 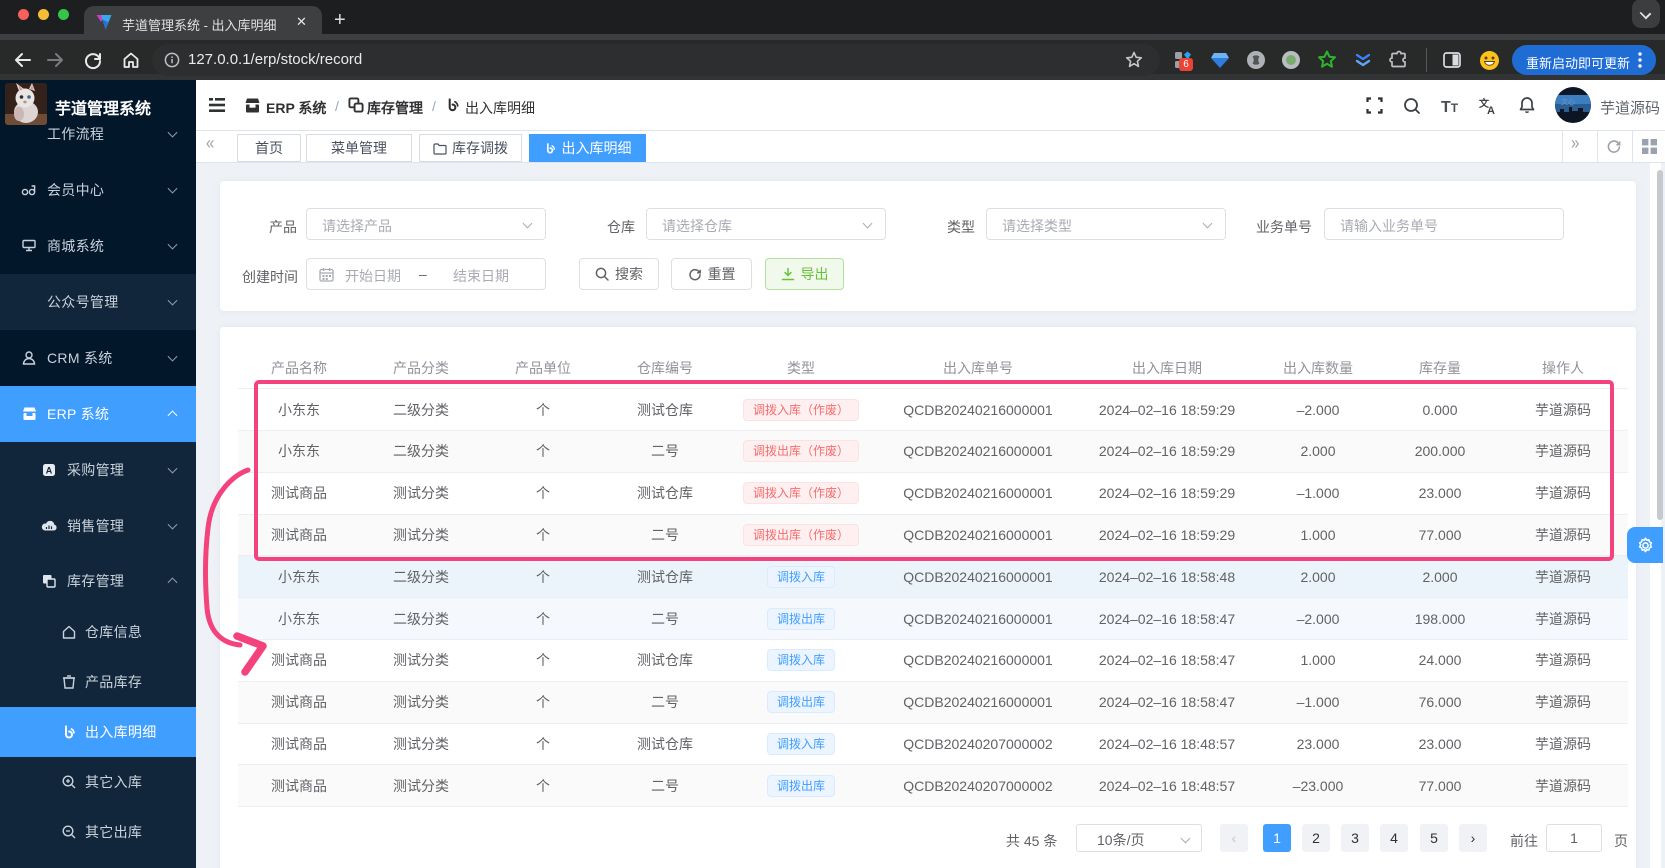 What do you see at coordinates (1568, 101) in the screenshot?
I see `svg-text: 文心` at bounding box center [1568, 101].